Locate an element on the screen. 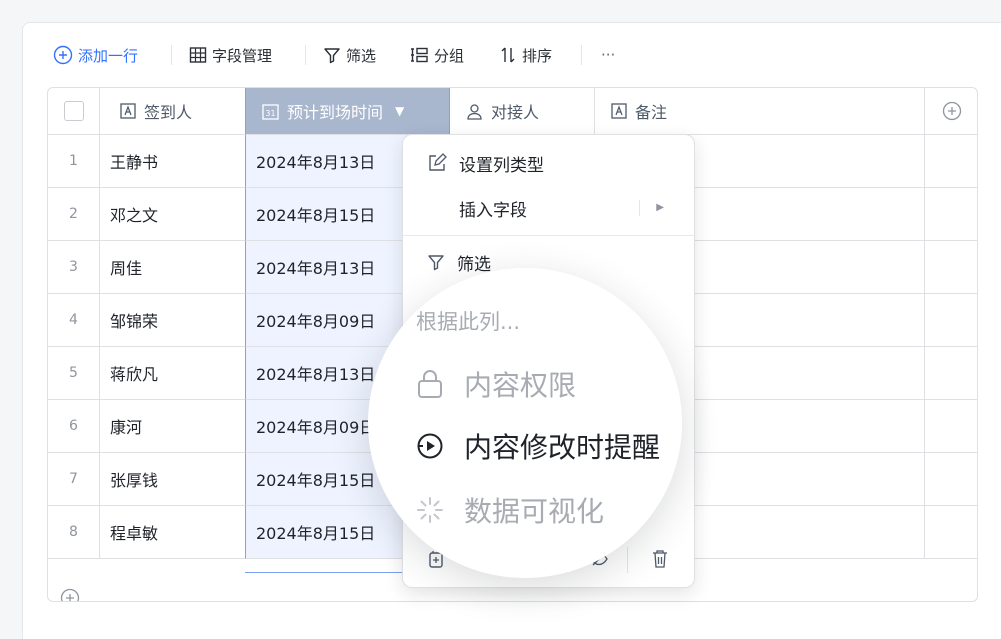  row-number: 5 is located at coordinates (74, 373).